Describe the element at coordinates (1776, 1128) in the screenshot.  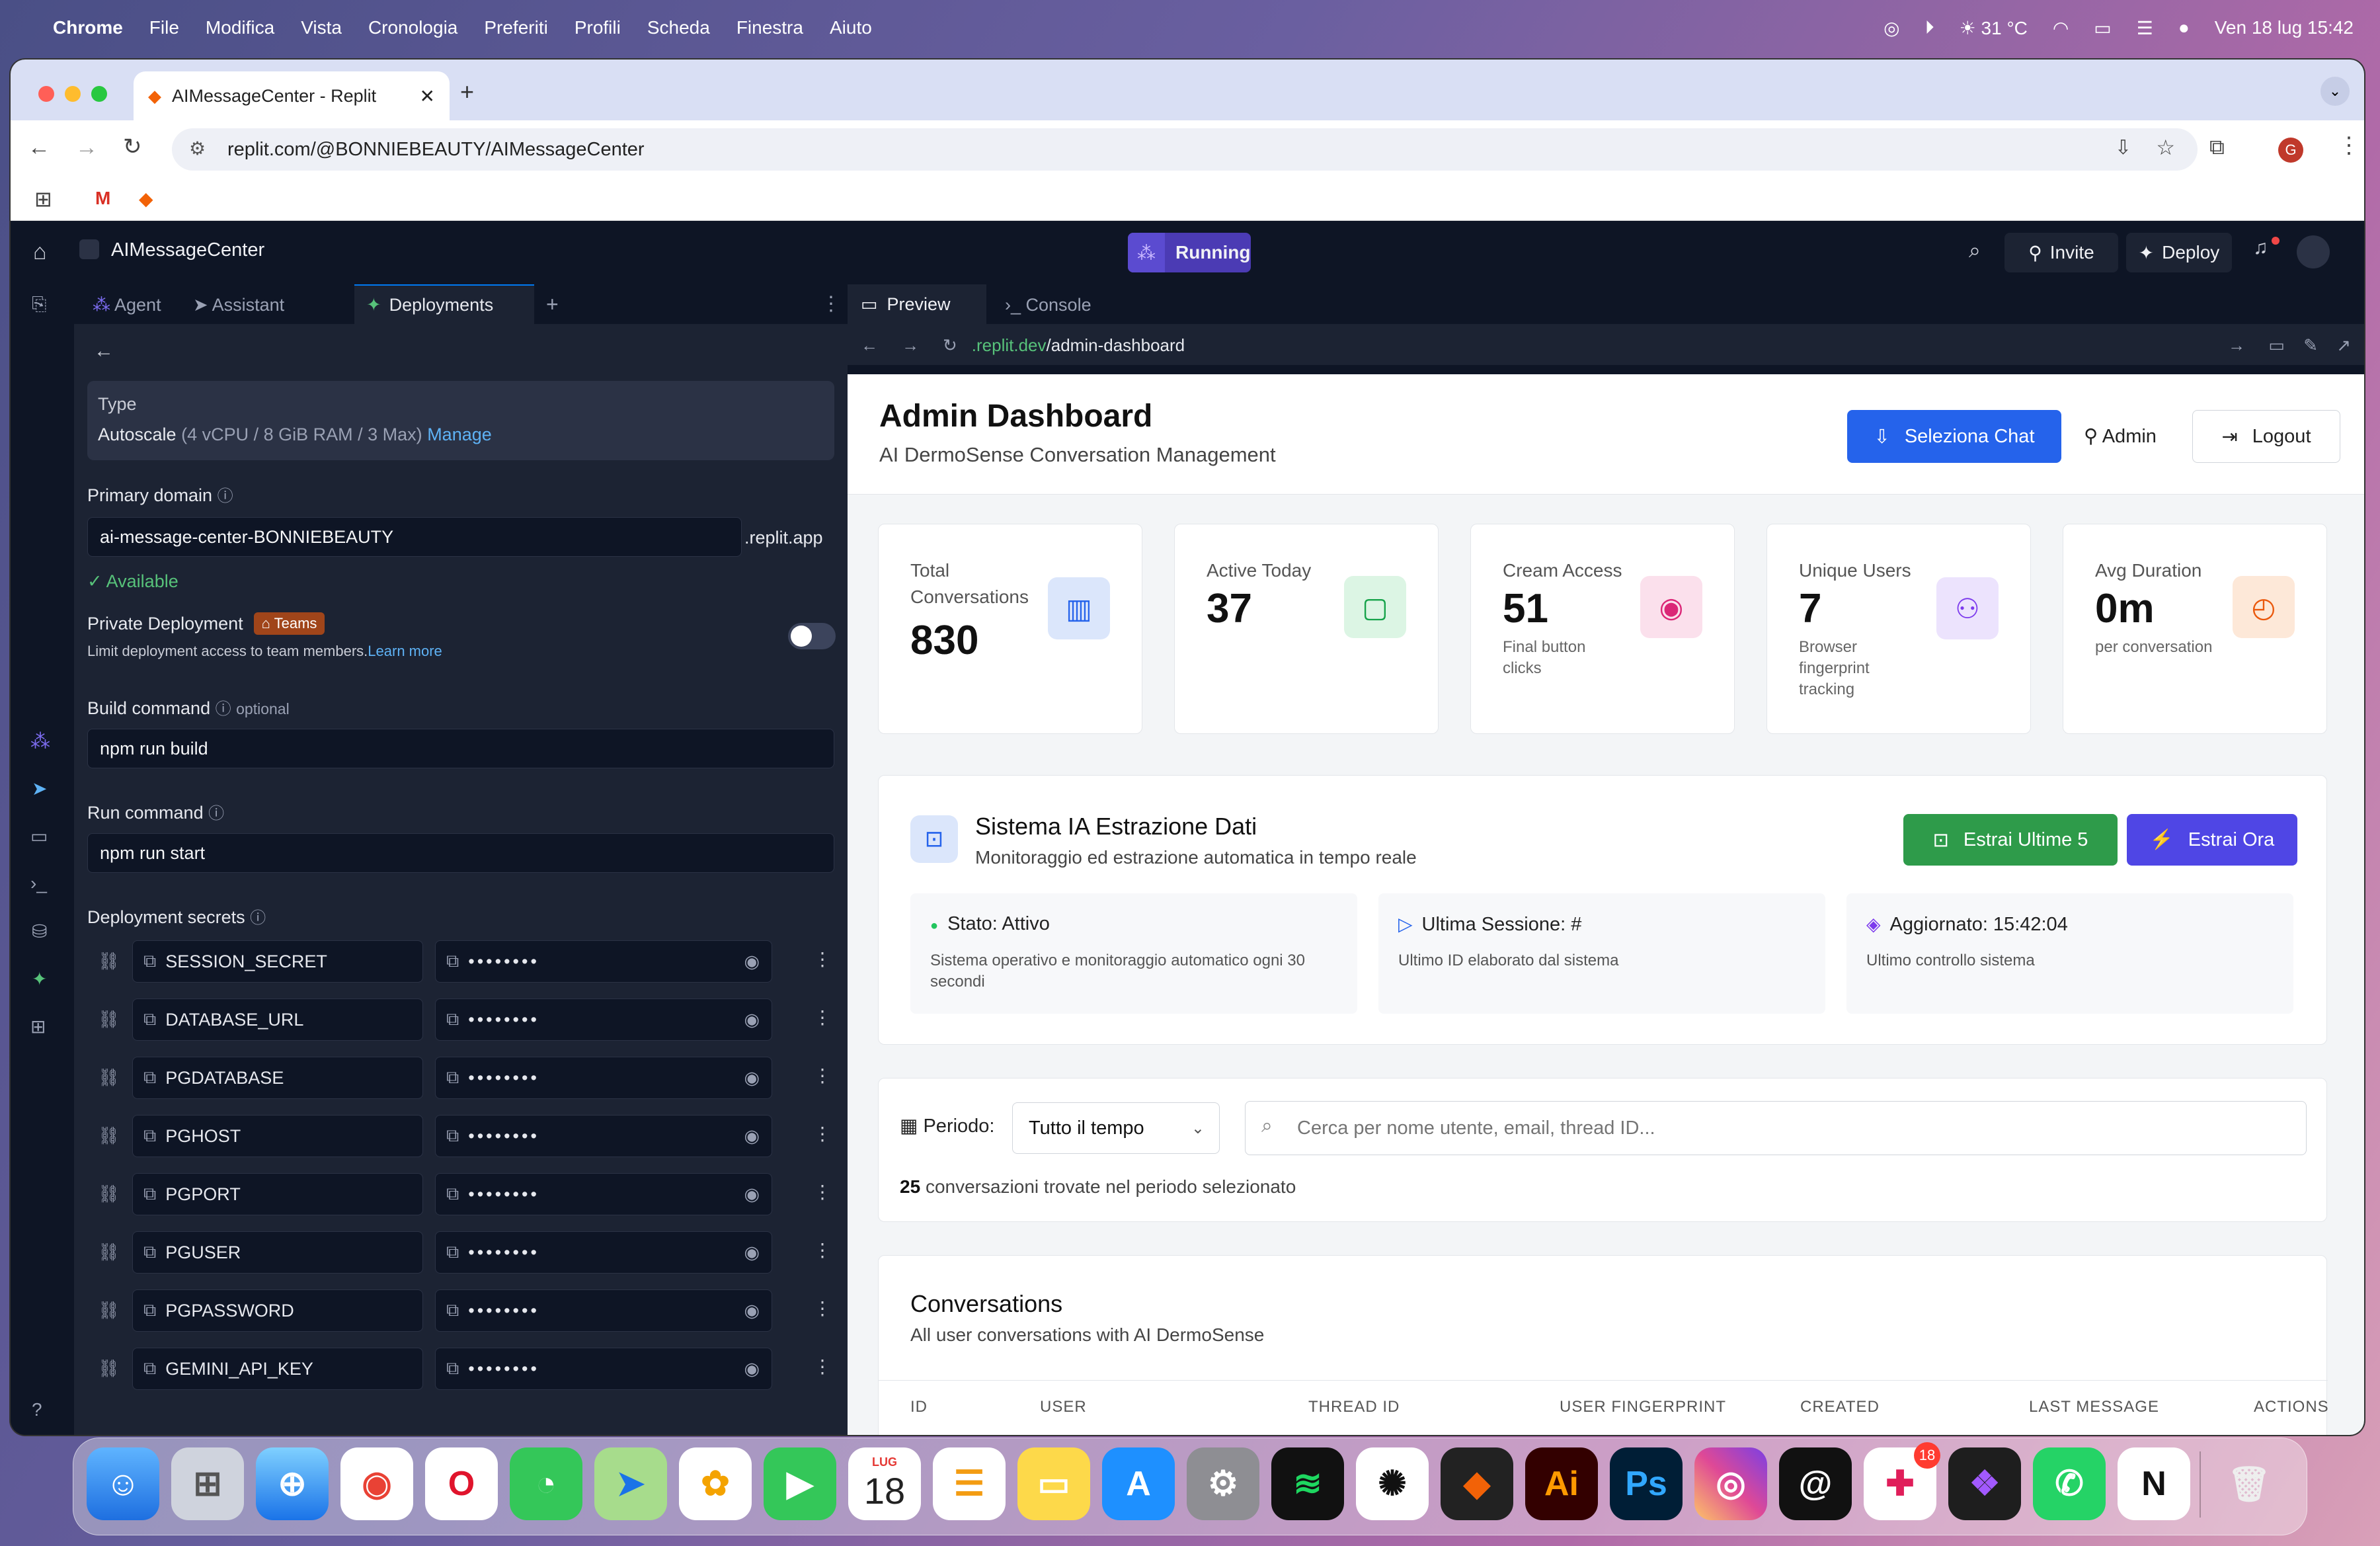
I see `search-box: ⌕` at that location.